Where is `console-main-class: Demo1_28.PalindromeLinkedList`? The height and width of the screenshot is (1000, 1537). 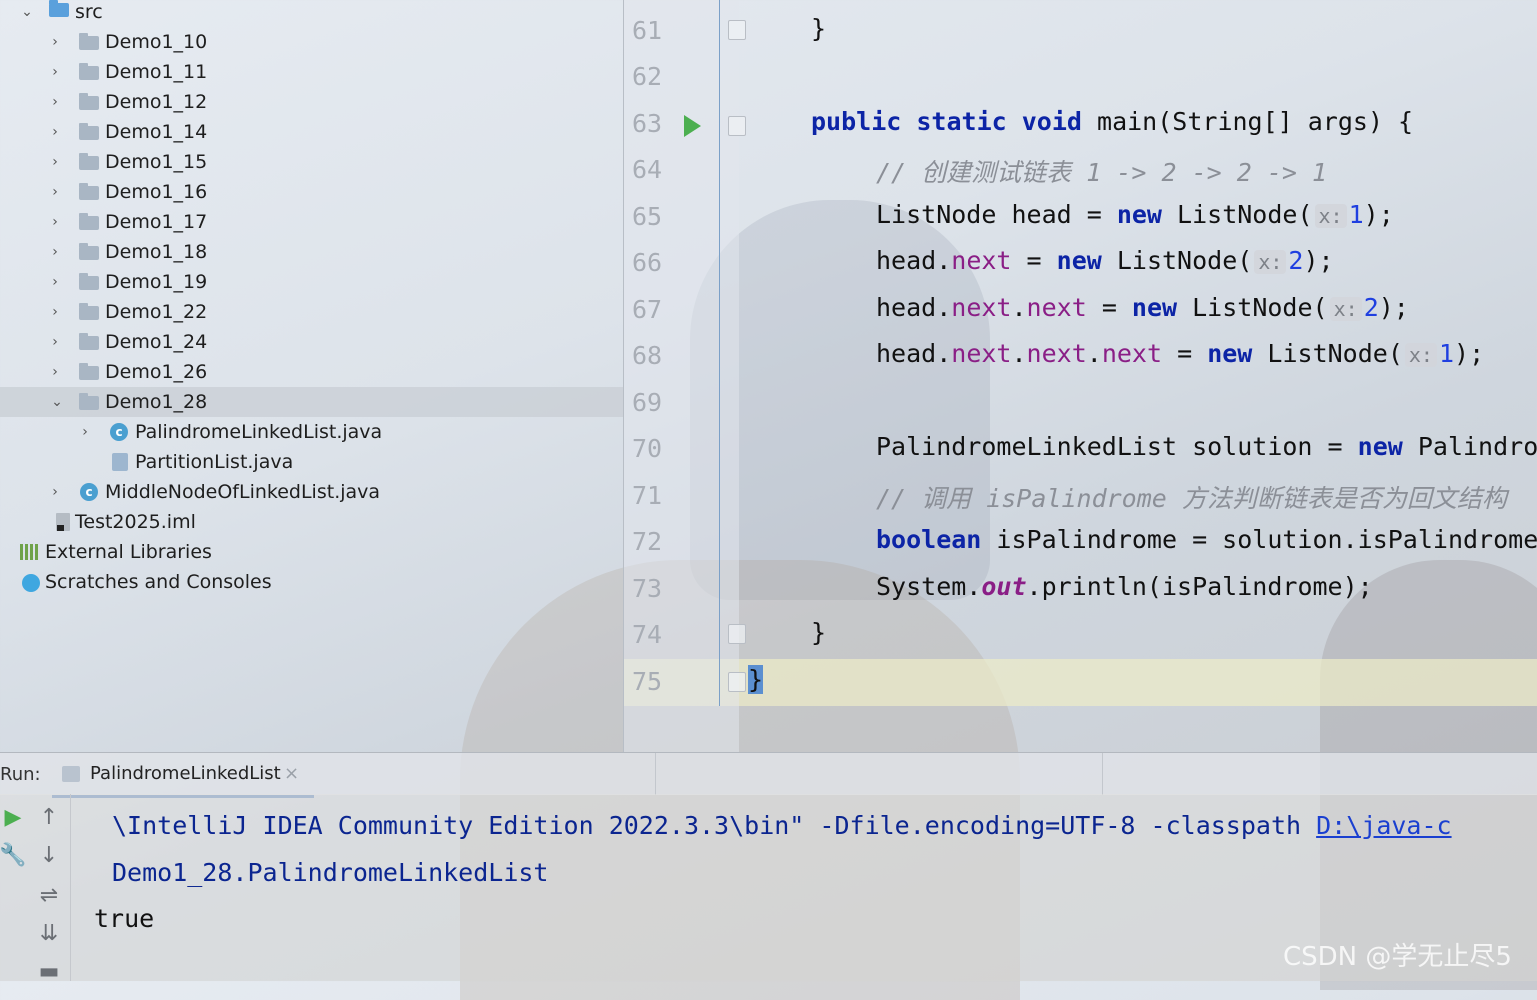
console-main-class: Demo1_28.PalindromeLinkedList is located at coordinates (330, 872).